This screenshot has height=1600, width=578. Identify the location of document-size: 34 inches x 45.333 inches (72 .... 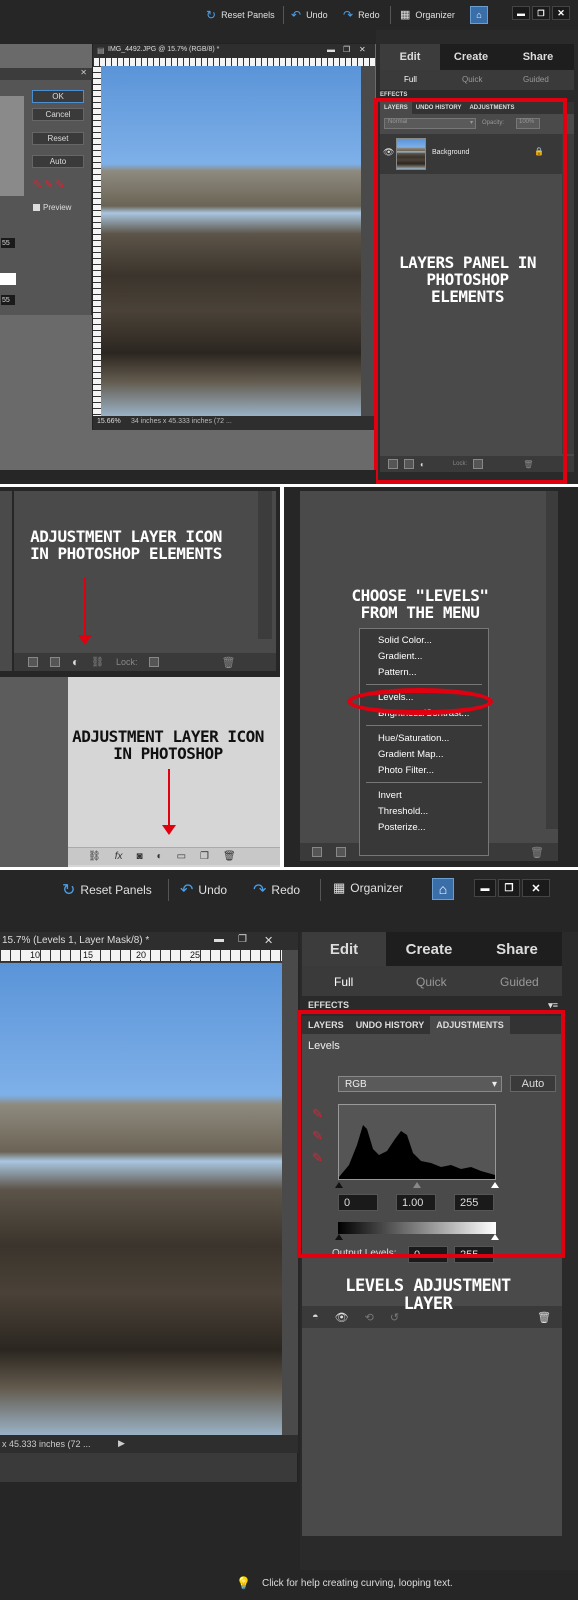
(181, 421).